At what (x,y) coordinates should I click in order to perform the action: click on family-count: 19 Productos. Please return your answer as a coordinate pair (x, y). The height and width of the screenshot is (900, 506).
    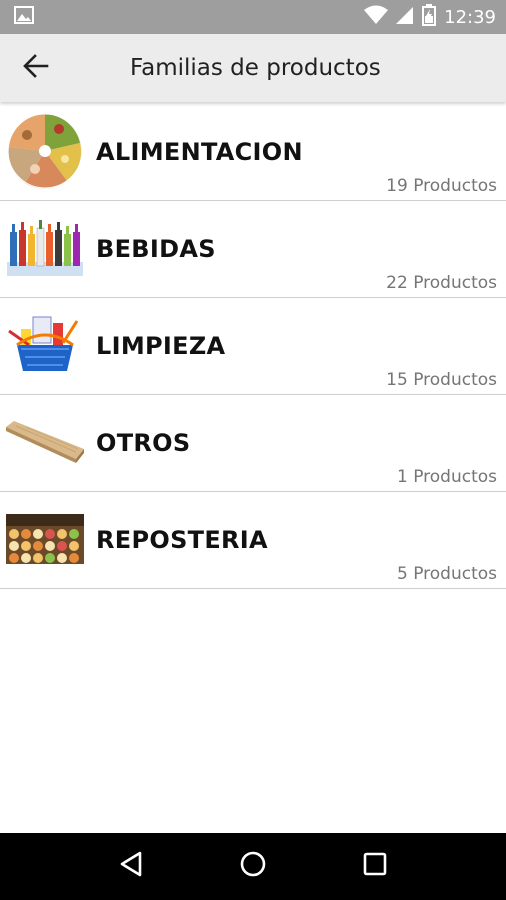
    Looking at the image, I should click on (441, 186).